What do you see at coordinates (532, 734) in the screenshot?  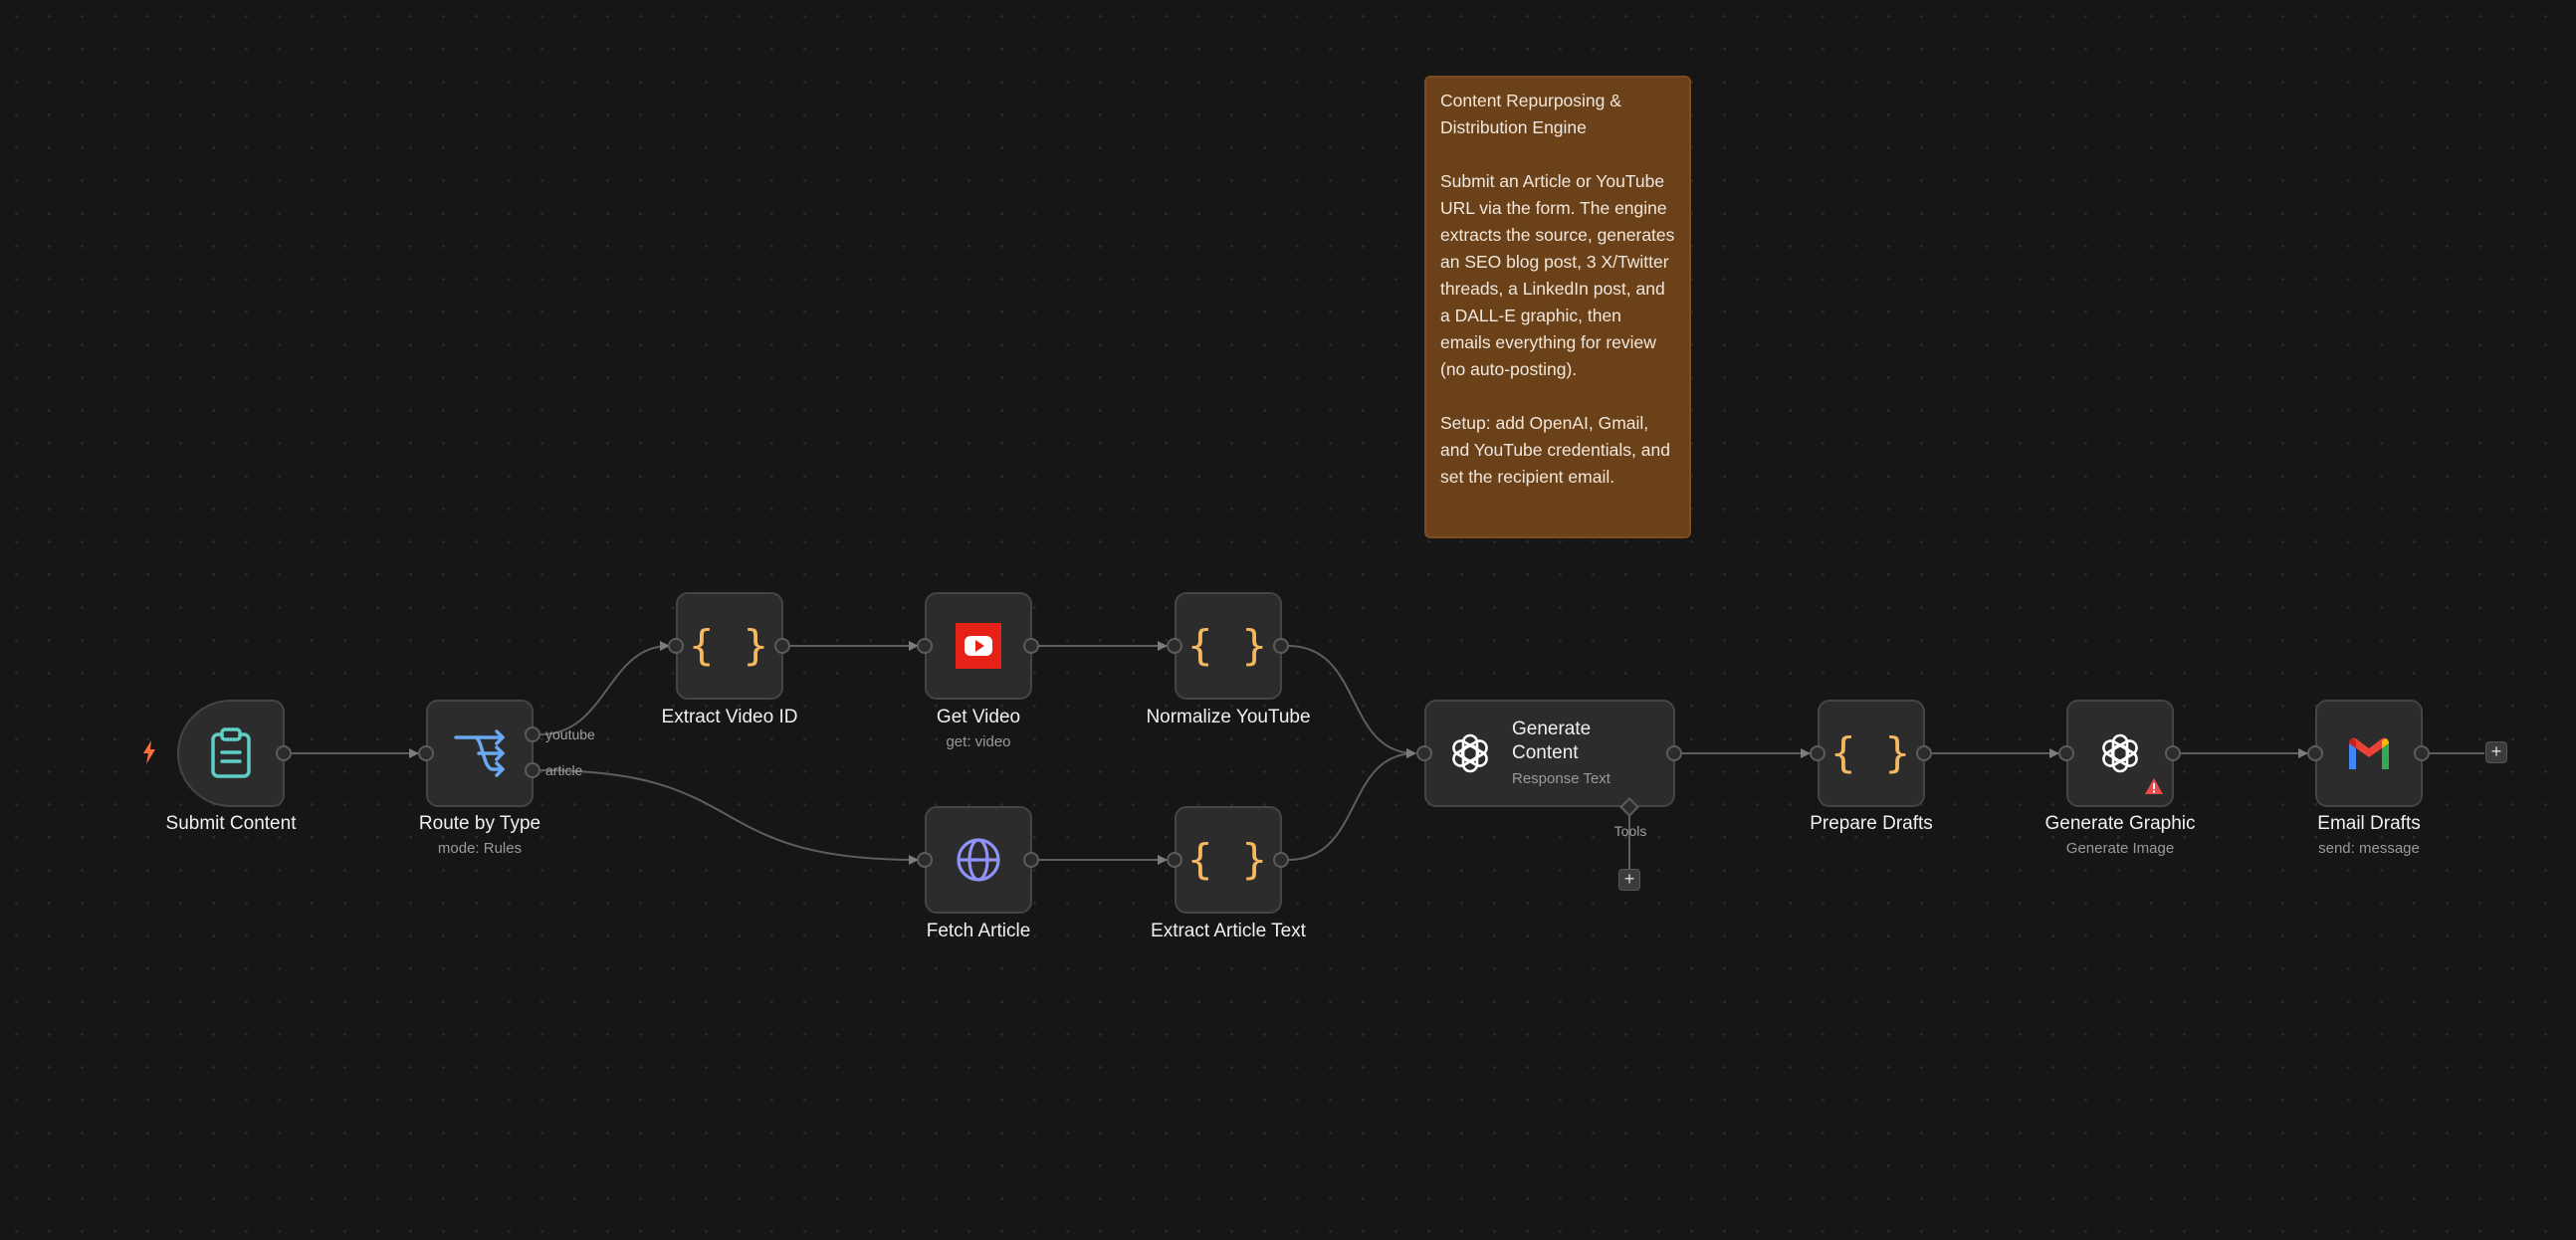 I see `output-port-youtube` at bounding box center [532, 734].